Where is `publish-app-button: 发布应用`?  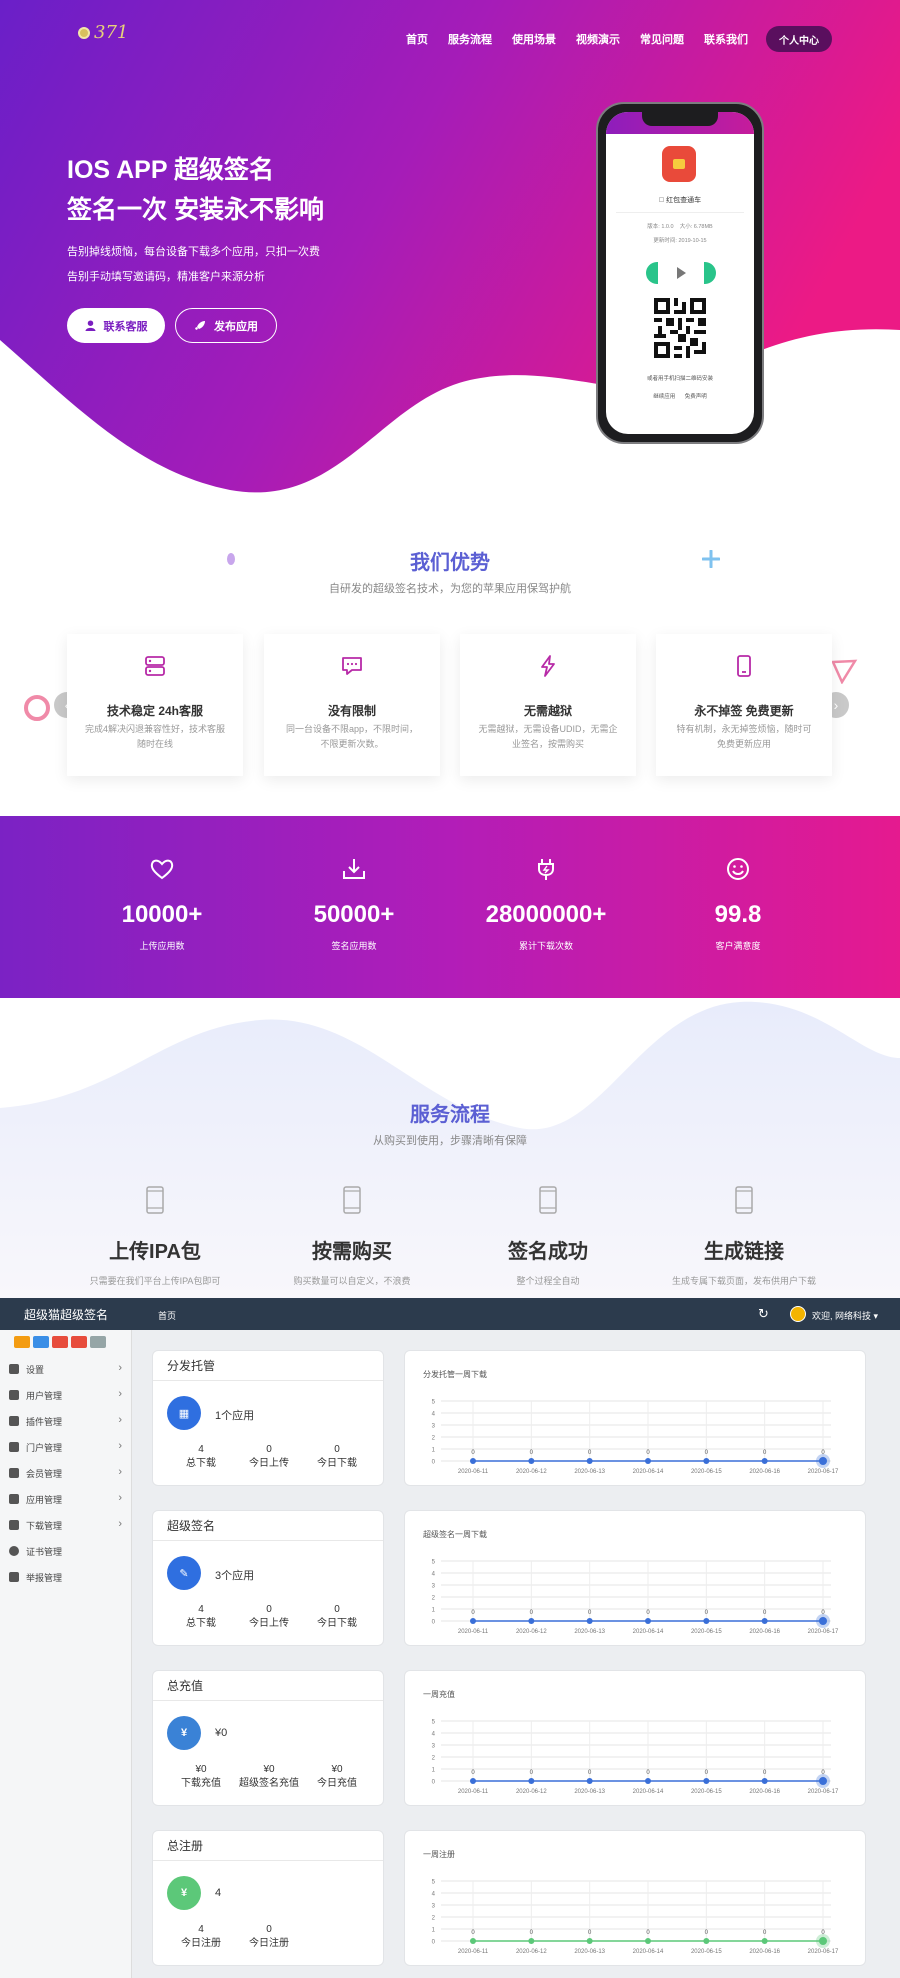 publish-app-button: 发布应用 is located at coordinates (226, 325).